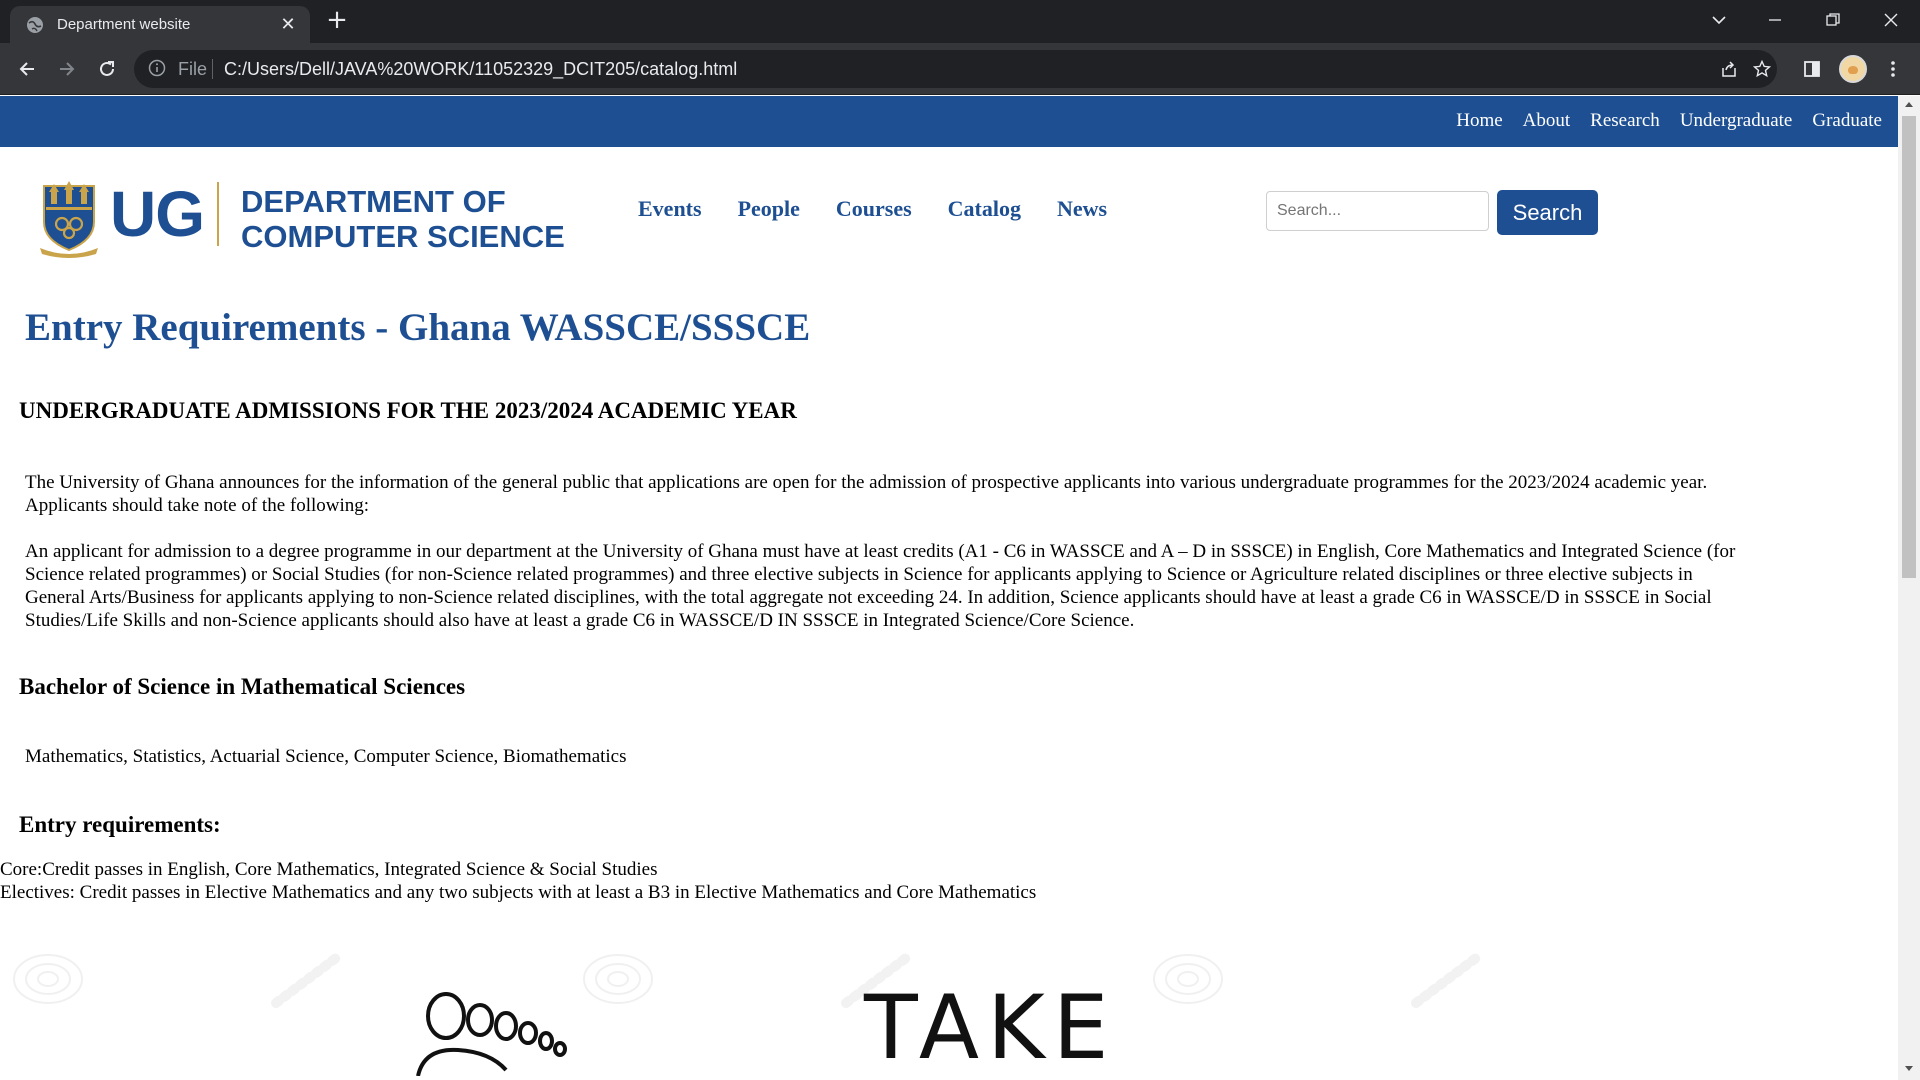 The width and height of the screenshot is (1920, 1080). Describe the element at coordinates (107, 69) in the screenshot. I see `reload-icon` at that location.